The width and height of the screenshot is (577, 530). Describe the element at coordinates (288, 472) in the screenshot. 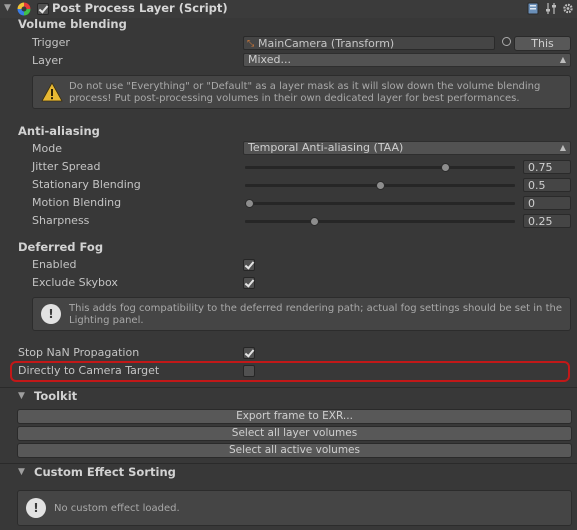

I see `custom-sorting-foldout: ▼ Custom Effect Sorting` at that location.